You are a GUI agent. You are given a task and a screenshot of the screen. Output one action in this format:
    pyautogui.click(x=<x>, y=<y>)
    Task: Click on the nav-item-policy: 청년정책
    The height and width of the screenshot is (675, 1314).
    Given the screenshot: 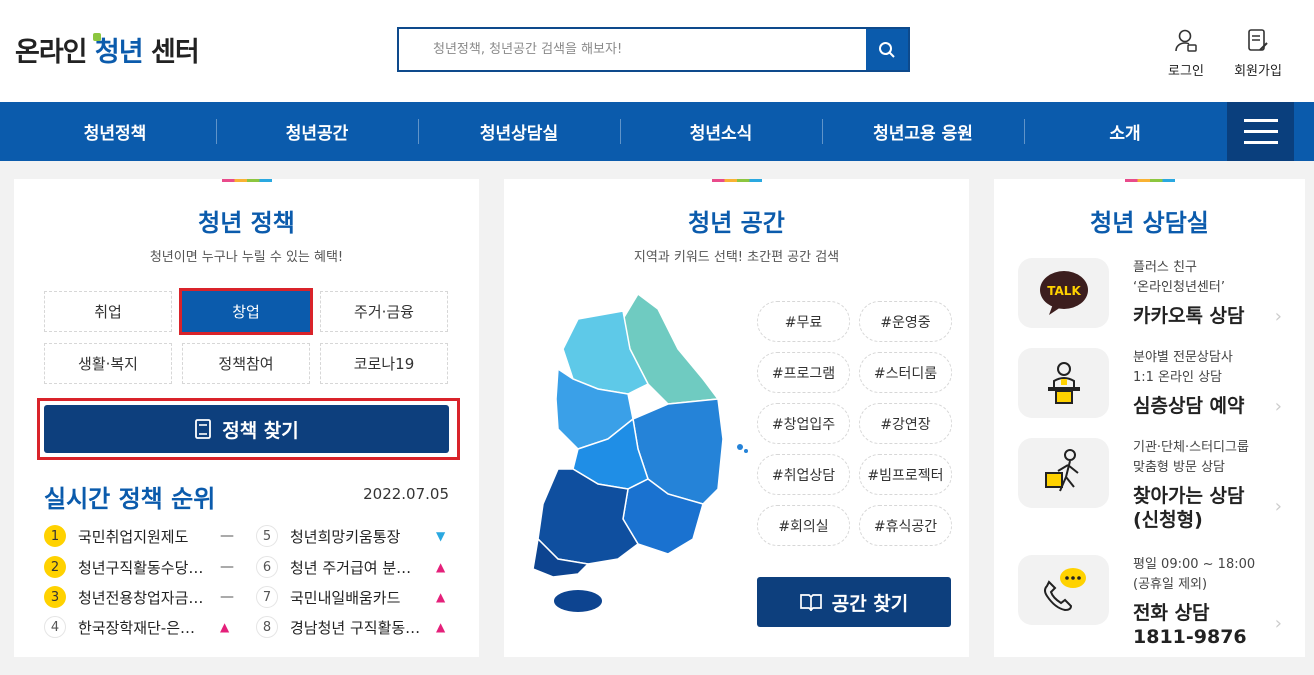 What is the action you would take?
    pyautogui.click(x=115, y=131)
    